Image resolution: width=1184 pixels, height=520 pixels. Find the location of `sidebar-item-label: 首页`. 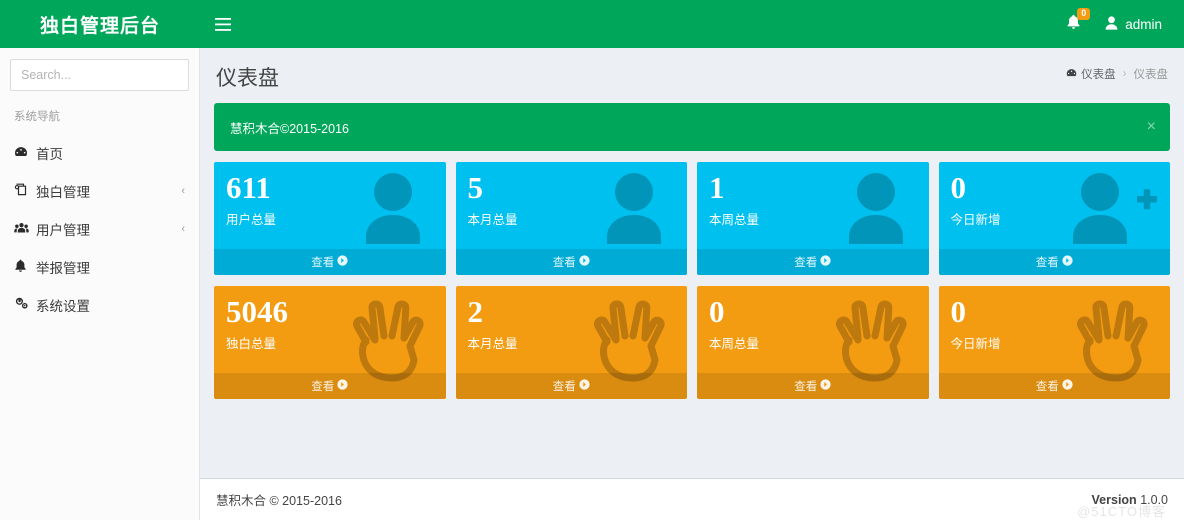

sidebar-item-label: 首页 is located at coordinates (49, 154).